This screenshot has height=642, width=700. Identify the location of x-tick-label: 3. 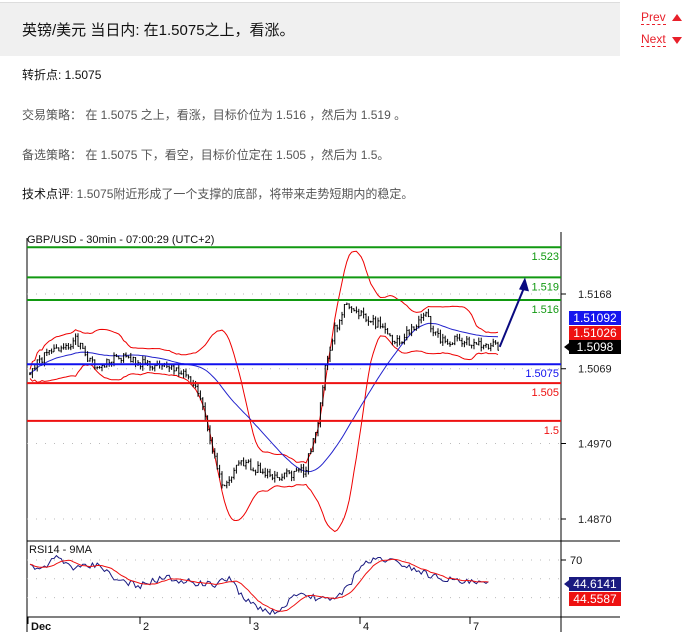
(256, 627).